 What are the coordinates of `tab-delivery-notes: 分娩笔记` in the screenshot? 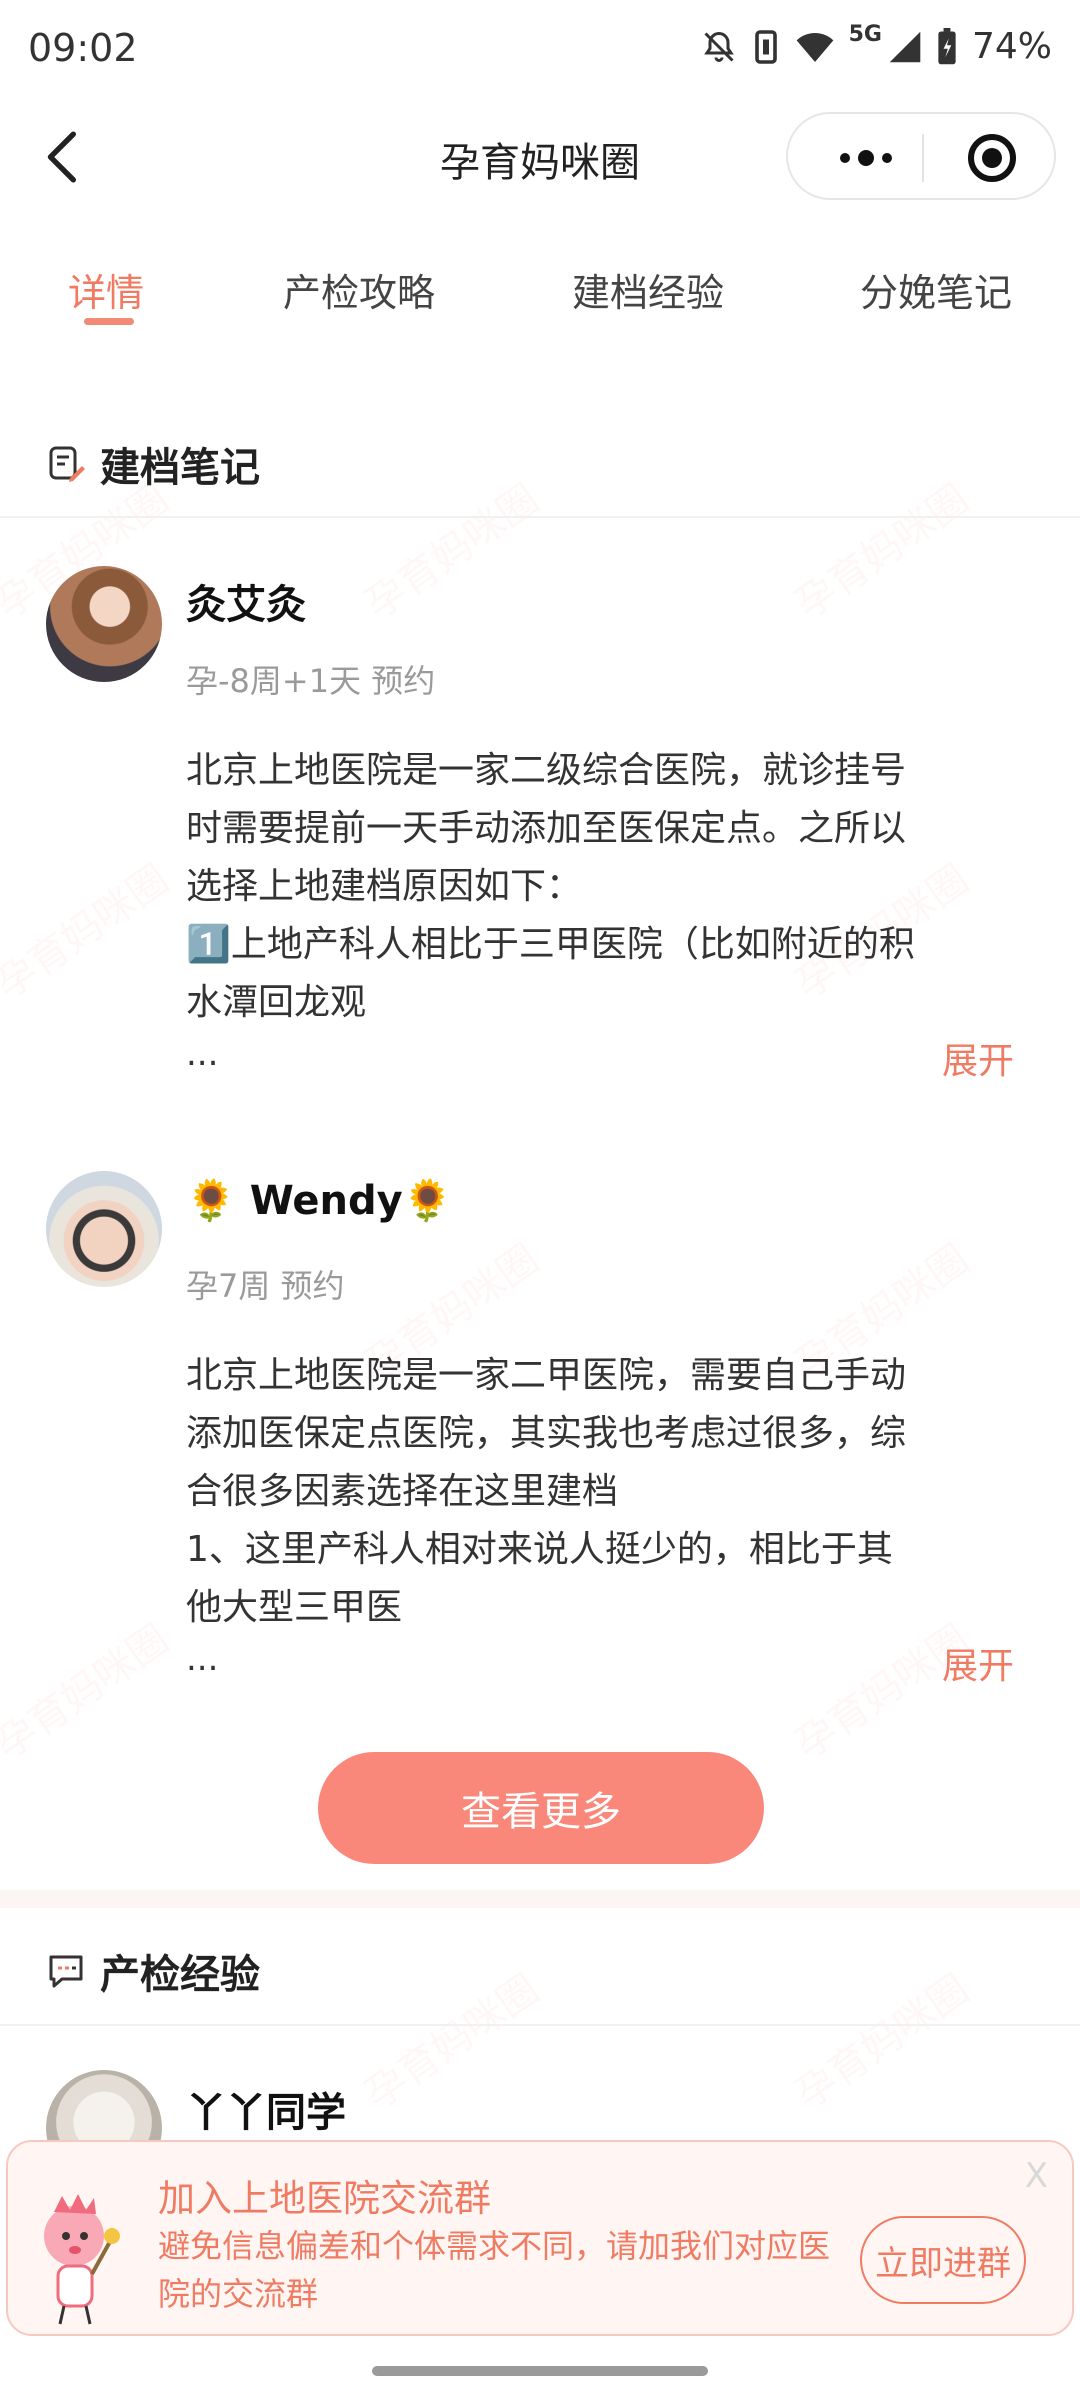 It's located at (936, 289).